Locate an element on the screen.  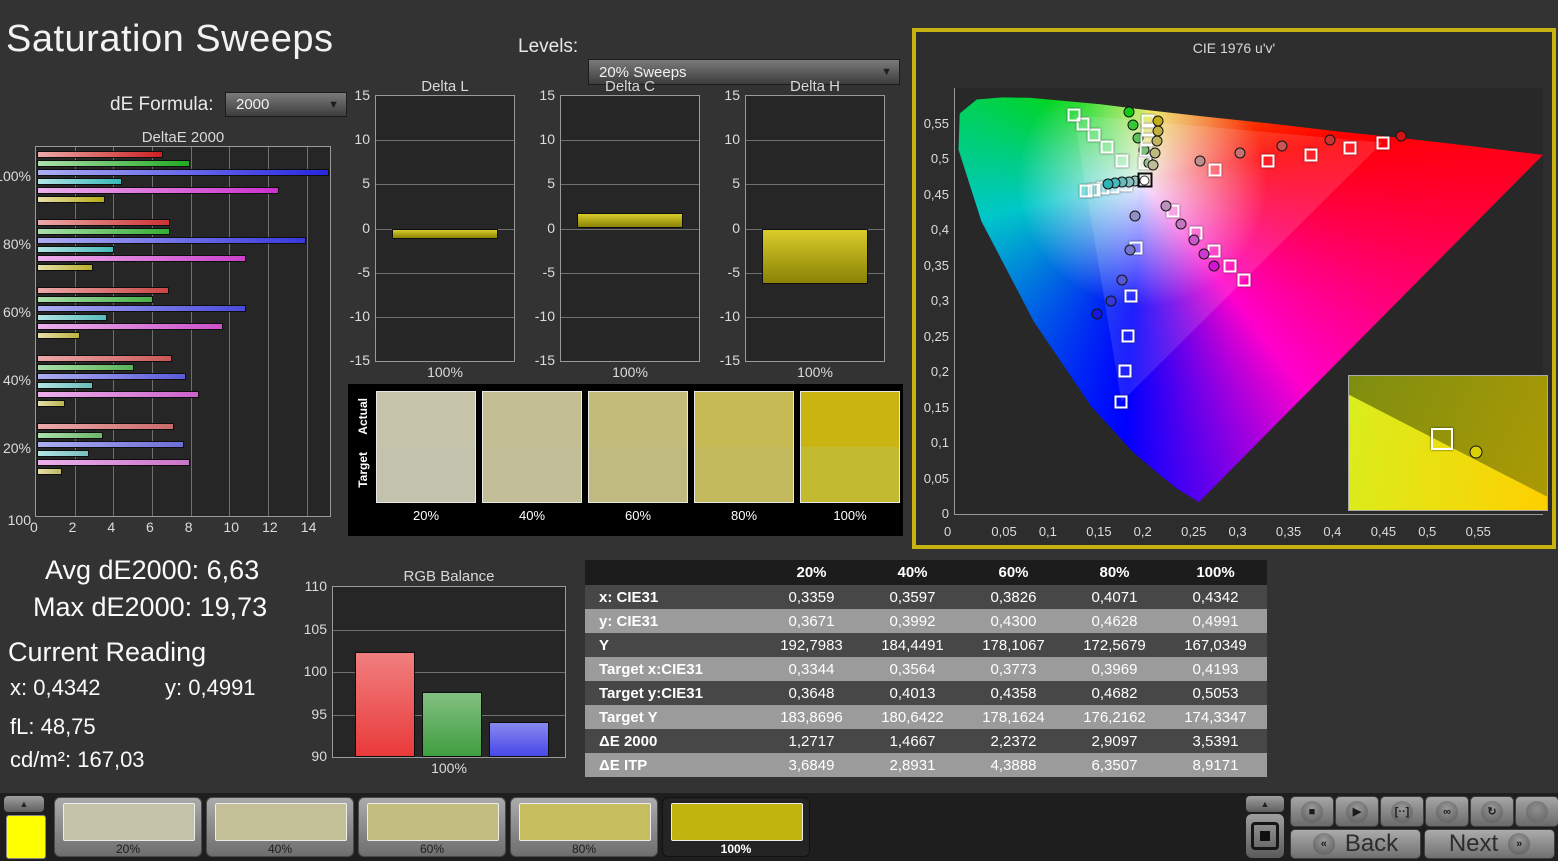
back-button: « Back is located at coordinates (1355, 844).